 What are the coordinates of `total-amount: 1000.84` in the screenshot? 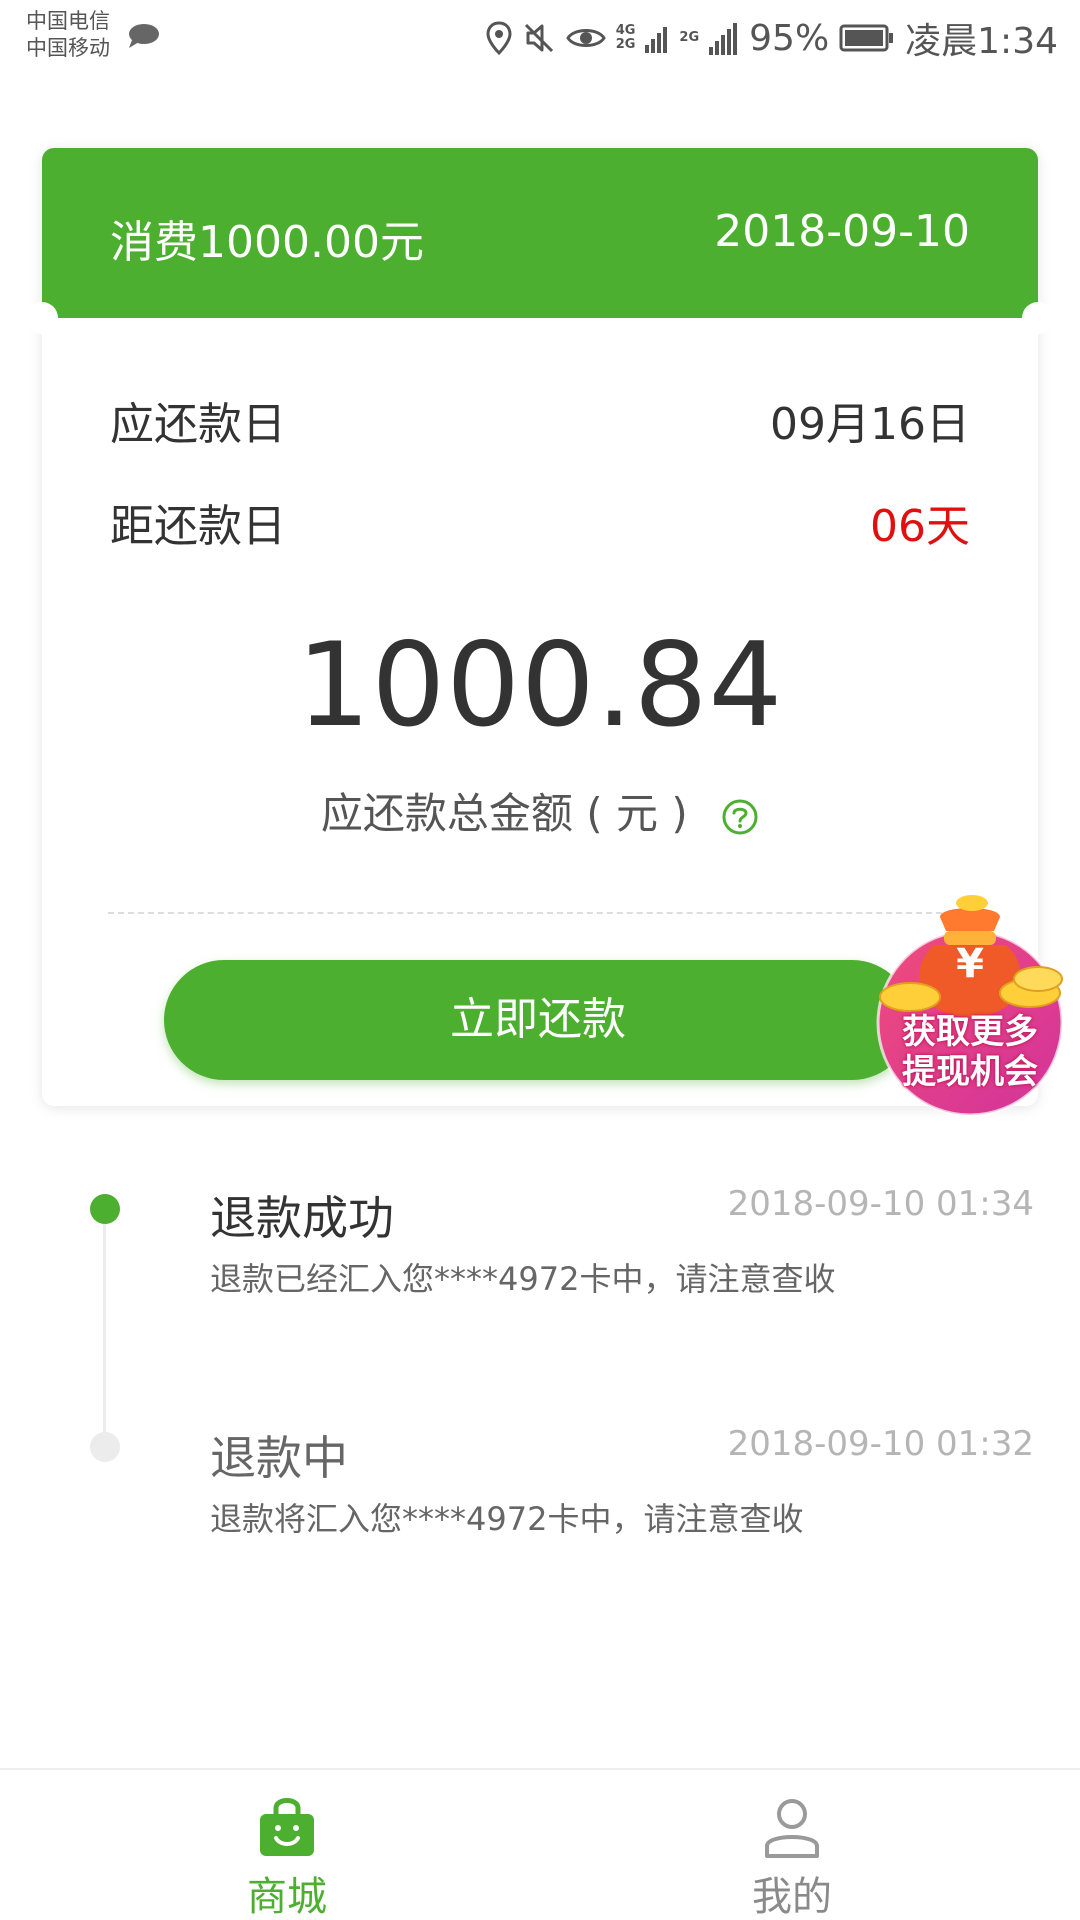 It's located at (540, 685).